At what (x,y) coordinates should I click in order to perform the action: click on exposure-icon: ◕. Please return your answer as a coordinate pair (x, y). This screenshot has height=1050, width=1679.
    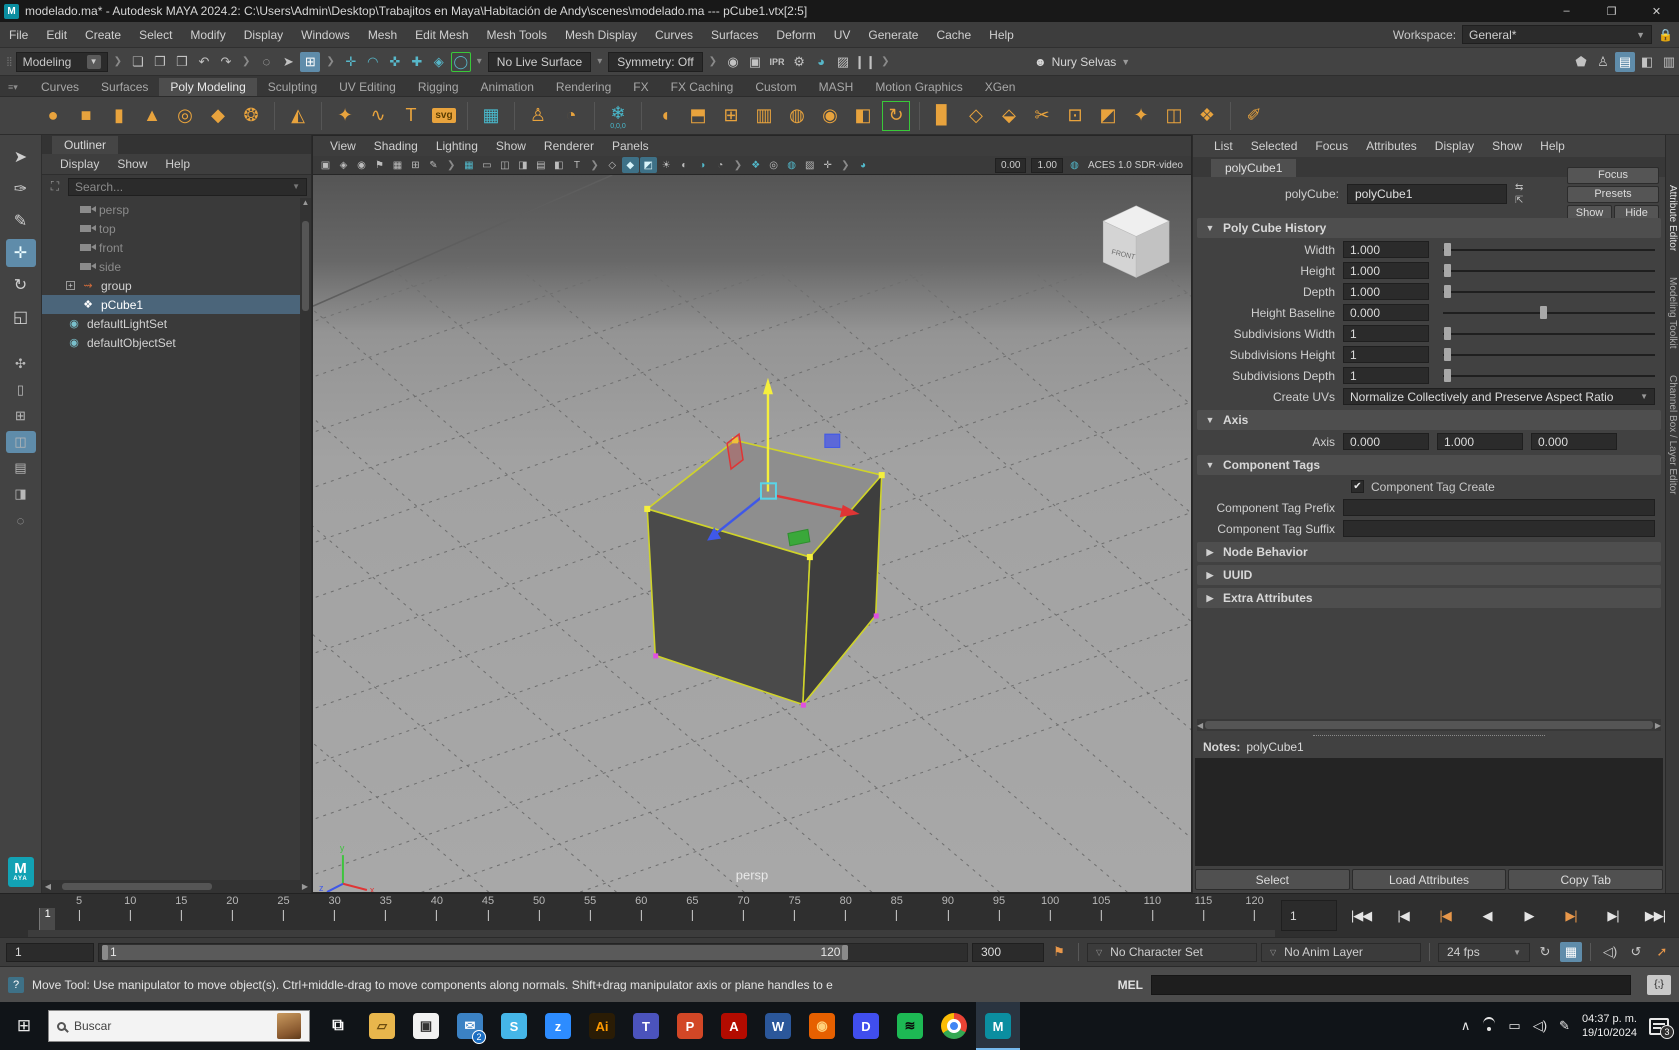
    Looking at the image, I should click on (863, 165).